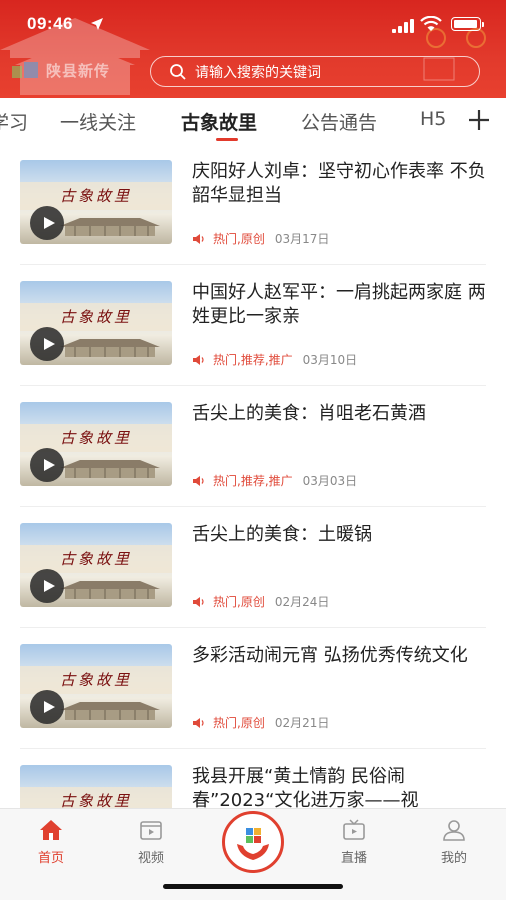 This screenshot has height=900, width=506. I want to click on list-item: 古象故里 我县开展“黄土情韵 民俗闹春”2023“文化进万家——视, so click(253, 778).